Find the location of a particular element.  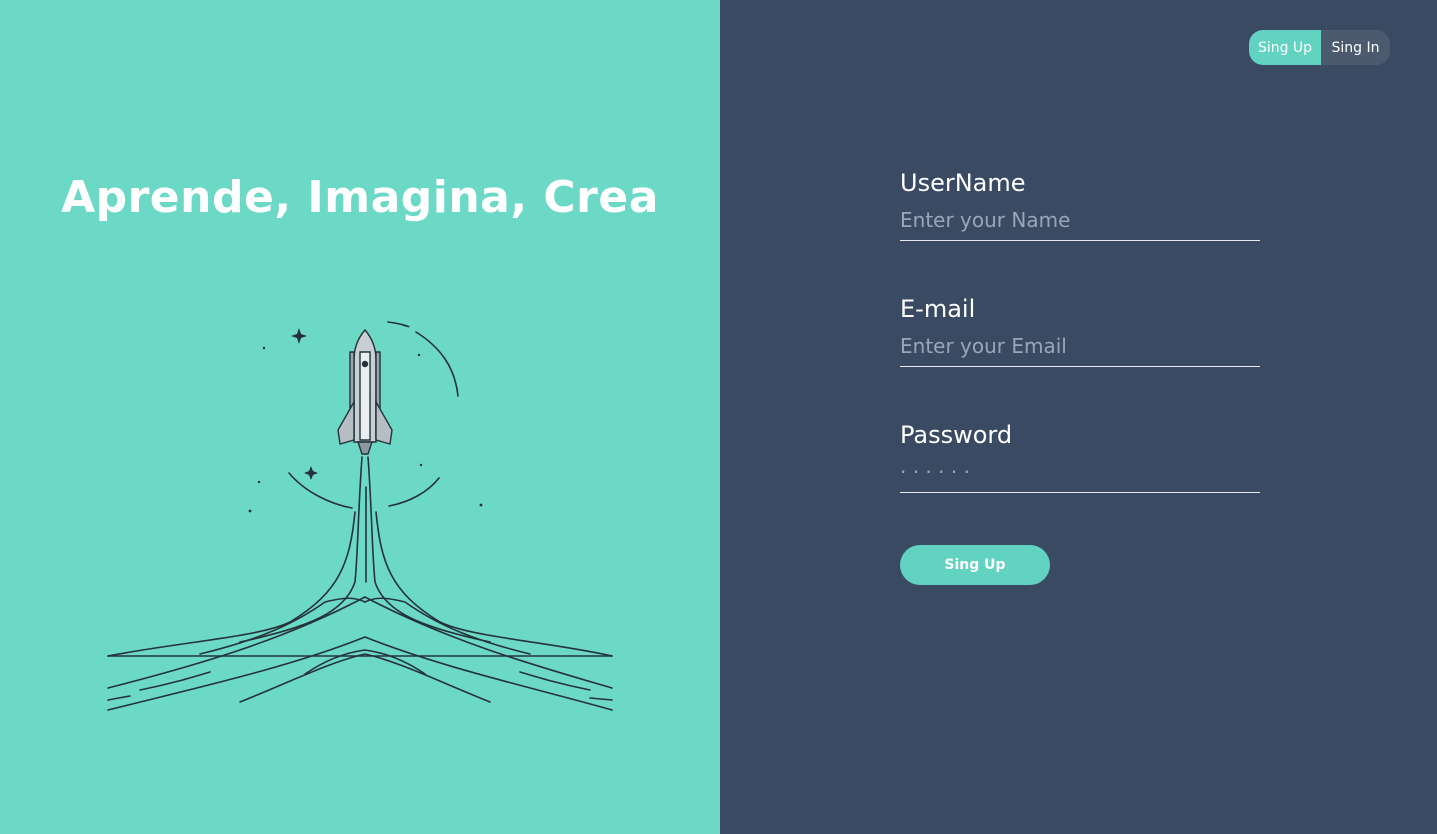

signup-toggle-button: Sing Up is located at coordinates (1285, 47).